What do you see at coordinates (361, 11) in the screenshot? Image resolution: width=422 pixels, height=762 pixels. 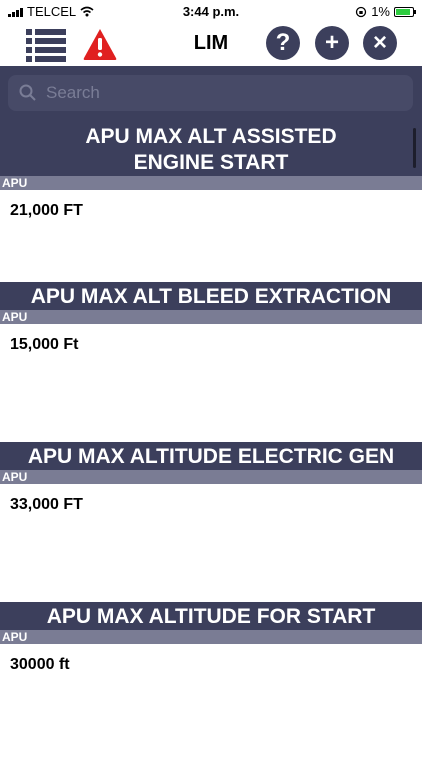 I see `orientation-lock-icon` at bounding box center [361, 11].